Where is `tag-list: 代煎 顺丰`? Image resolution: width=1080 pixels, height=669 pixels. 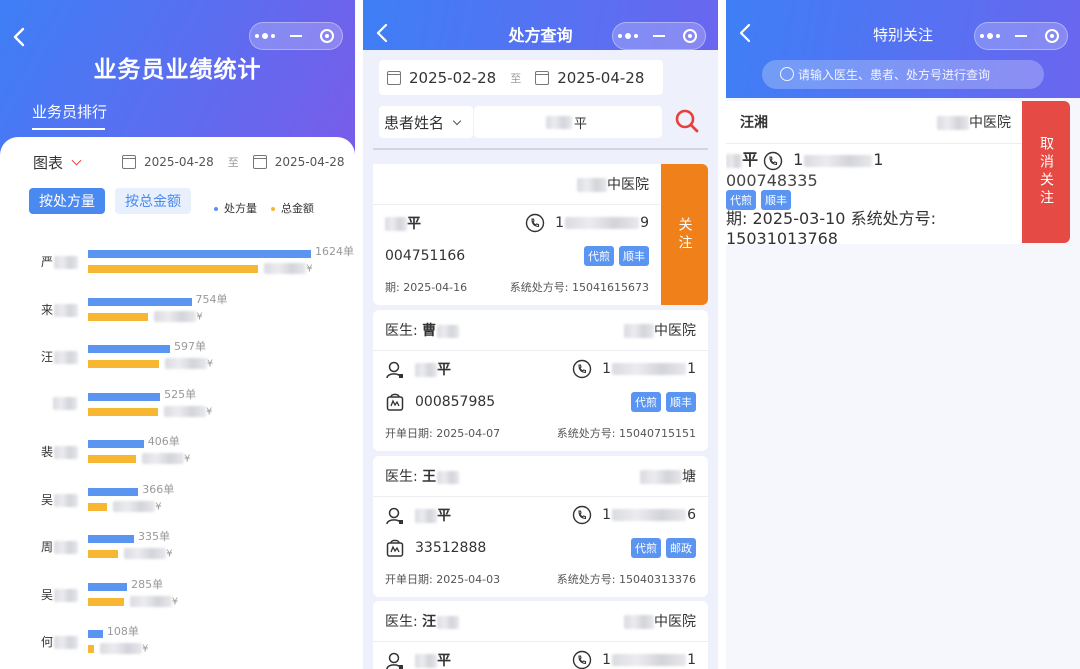
tag-list: 代煎 顺丰 is located at coordinates (616, 256).